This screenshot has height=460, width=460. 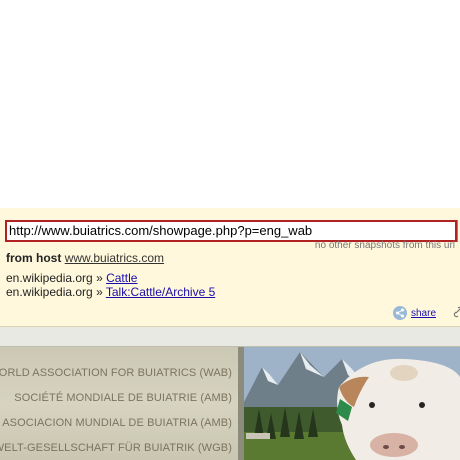 What do you see at coordinates (114, 258) in the screenshot?
I see `host-link: www.buiatrics.com` at bounding box center [114, 258].